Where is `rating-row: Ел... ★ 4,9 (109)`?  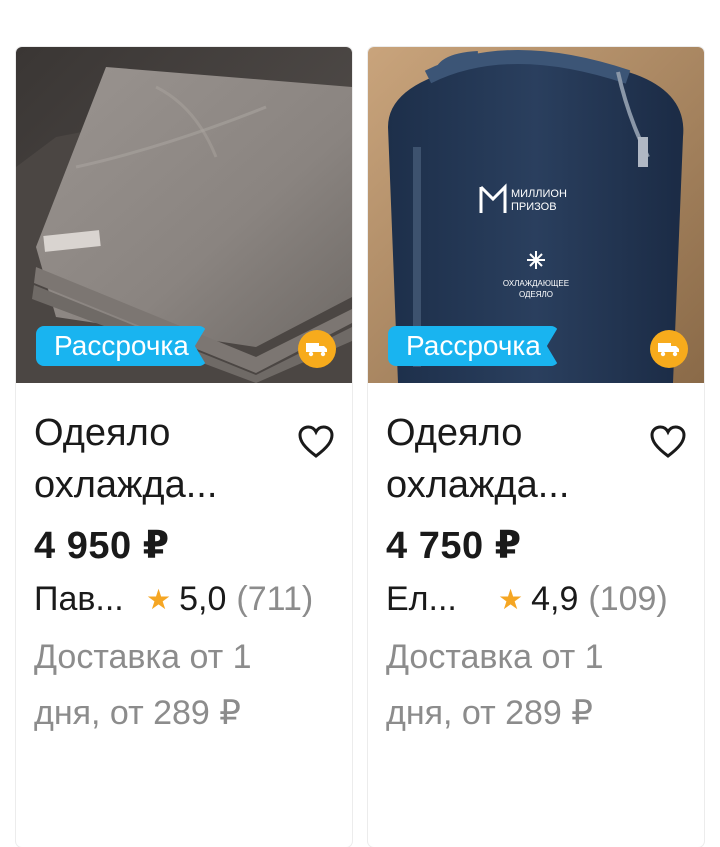 rating-row: Ел... ★ 4,9 (109) is located at coordinates (536, 599).